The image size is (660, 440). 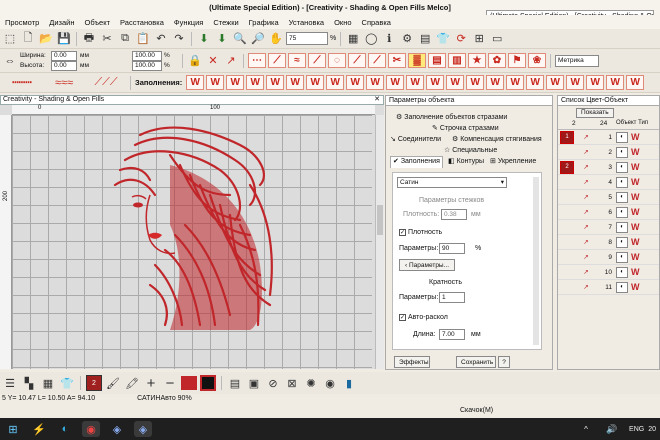 What do you see at coordinates (213, 61) in the screenshot?
I see `stitch-type-1-icon: ✕` at bounding box center [213, 61].